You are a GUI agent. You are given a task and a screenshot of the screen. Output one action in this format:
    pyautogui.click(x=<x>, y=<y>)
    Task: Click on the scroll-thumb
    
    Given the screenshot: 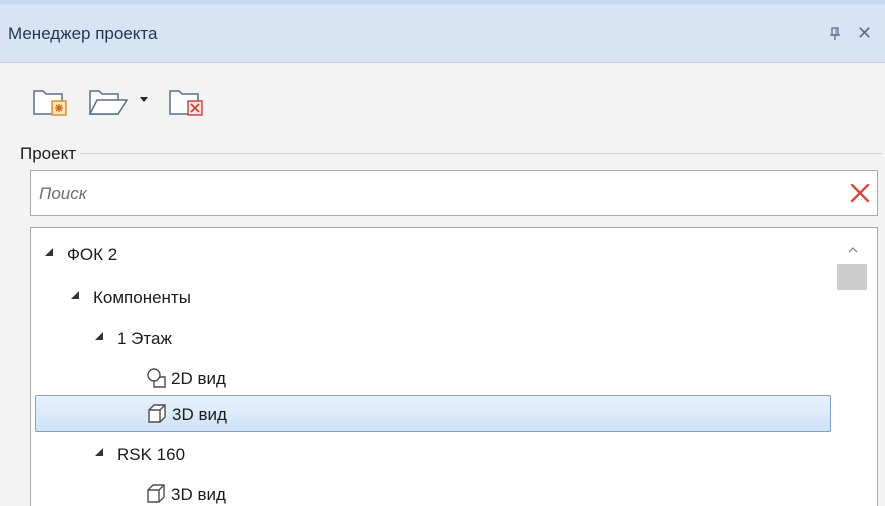 What is the action you would take?
    pyautogui.click(x=852, y=277)
    